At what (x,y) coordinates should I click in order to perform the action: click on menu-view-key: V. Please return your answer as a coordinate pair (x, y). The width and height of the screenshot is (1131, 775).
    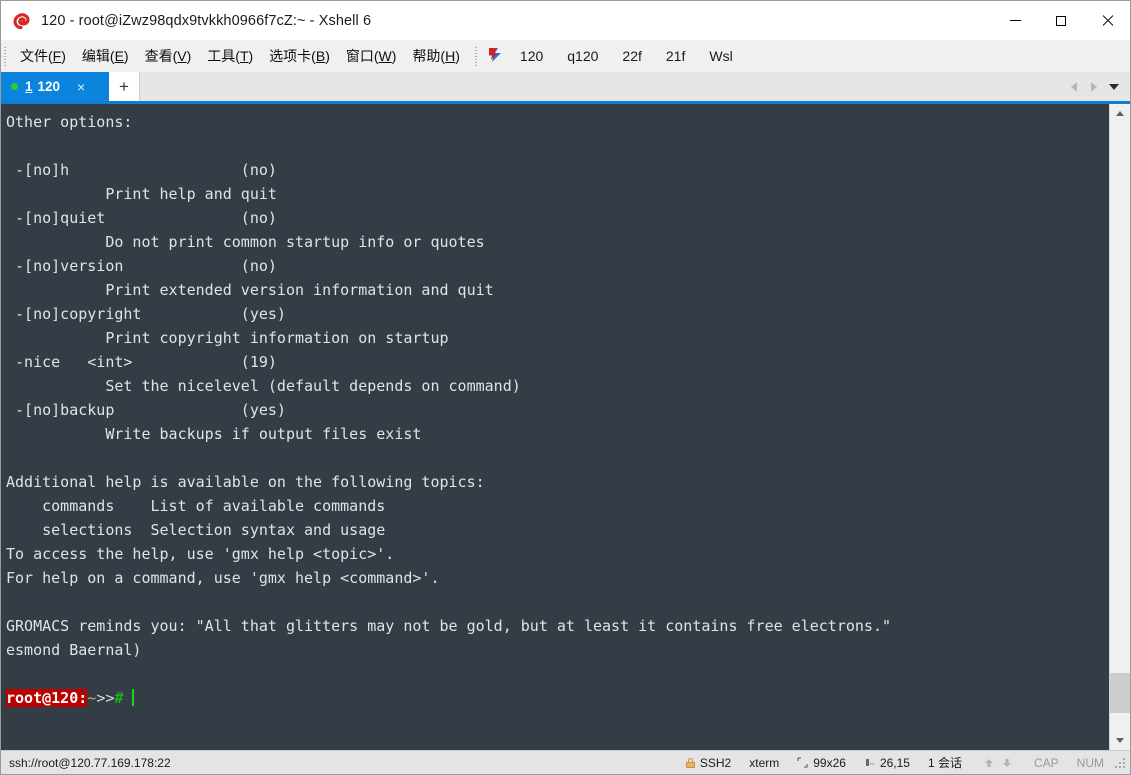
    Looking at the image, I should click on (182, 55).